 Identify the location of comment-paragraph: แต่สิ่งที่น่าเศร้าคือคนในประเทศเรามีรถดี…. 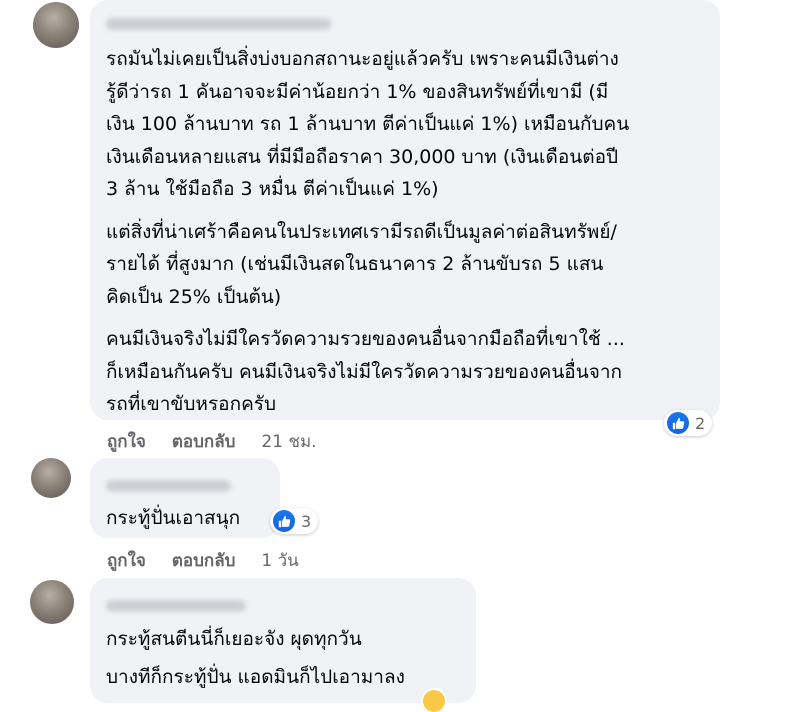
(406, 265).